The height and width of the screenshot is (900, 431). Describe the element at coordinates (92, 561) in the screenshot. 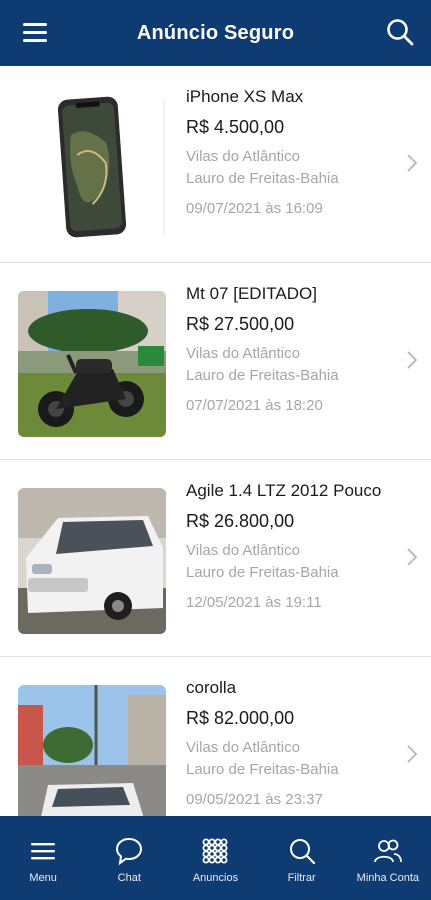

I see `listing-thumbnail-car` at that location.